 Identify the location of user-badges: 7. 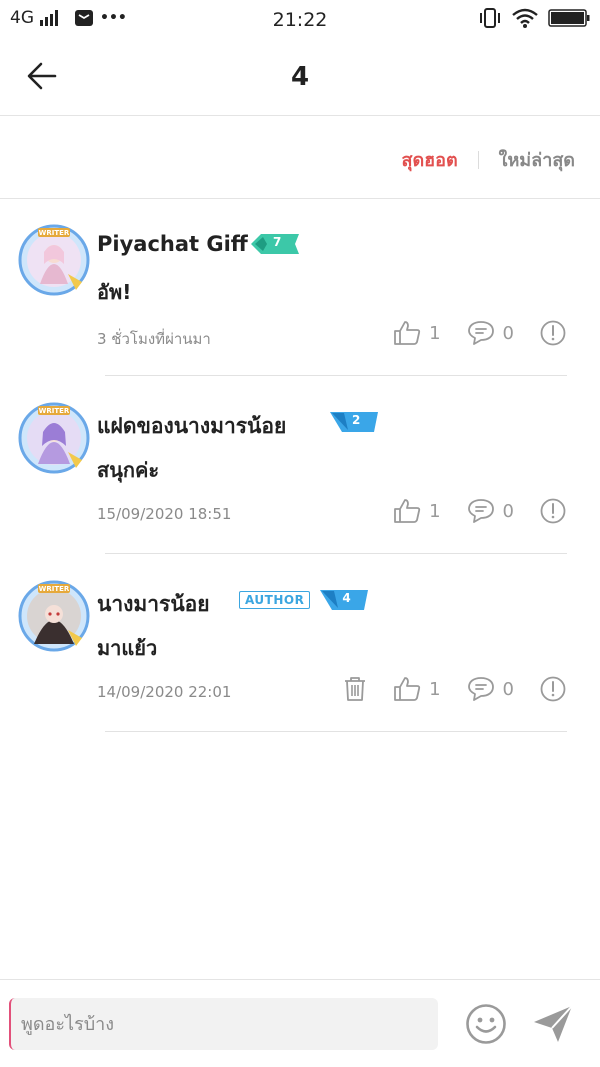
(275, 244).